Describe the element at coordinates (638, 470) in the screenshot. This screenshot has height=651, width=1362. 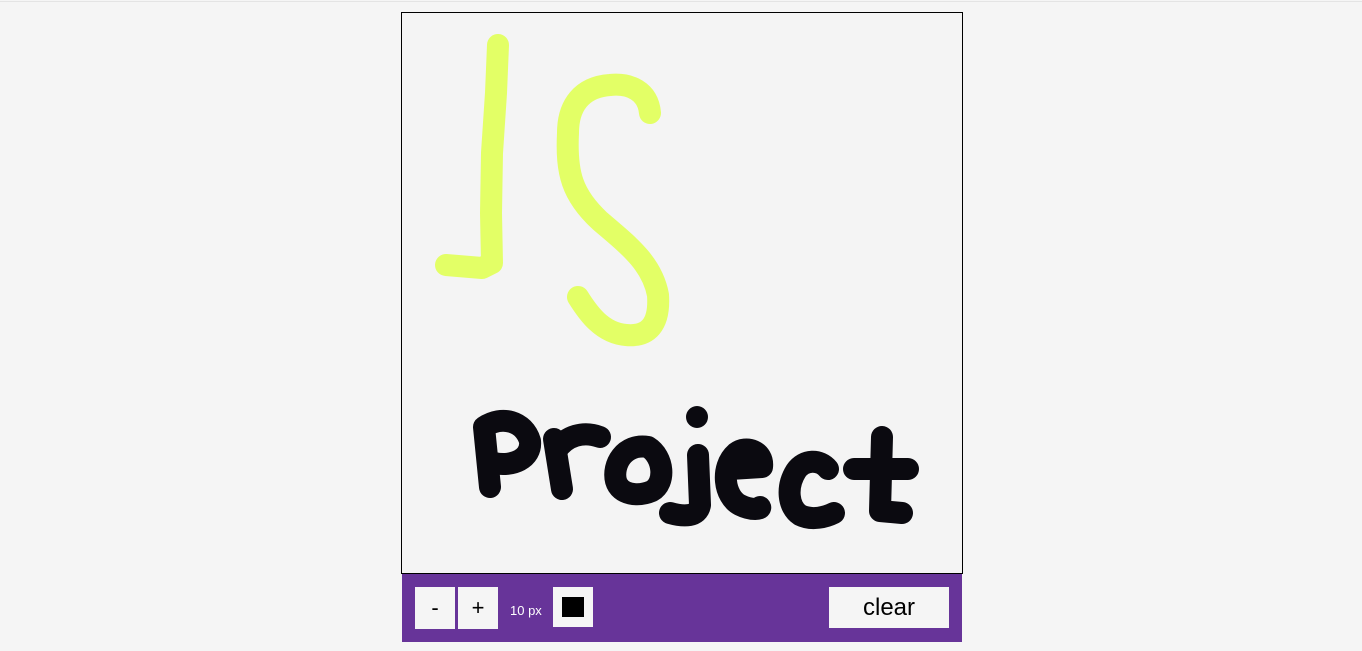
I see `black-stroke-o` at that location.